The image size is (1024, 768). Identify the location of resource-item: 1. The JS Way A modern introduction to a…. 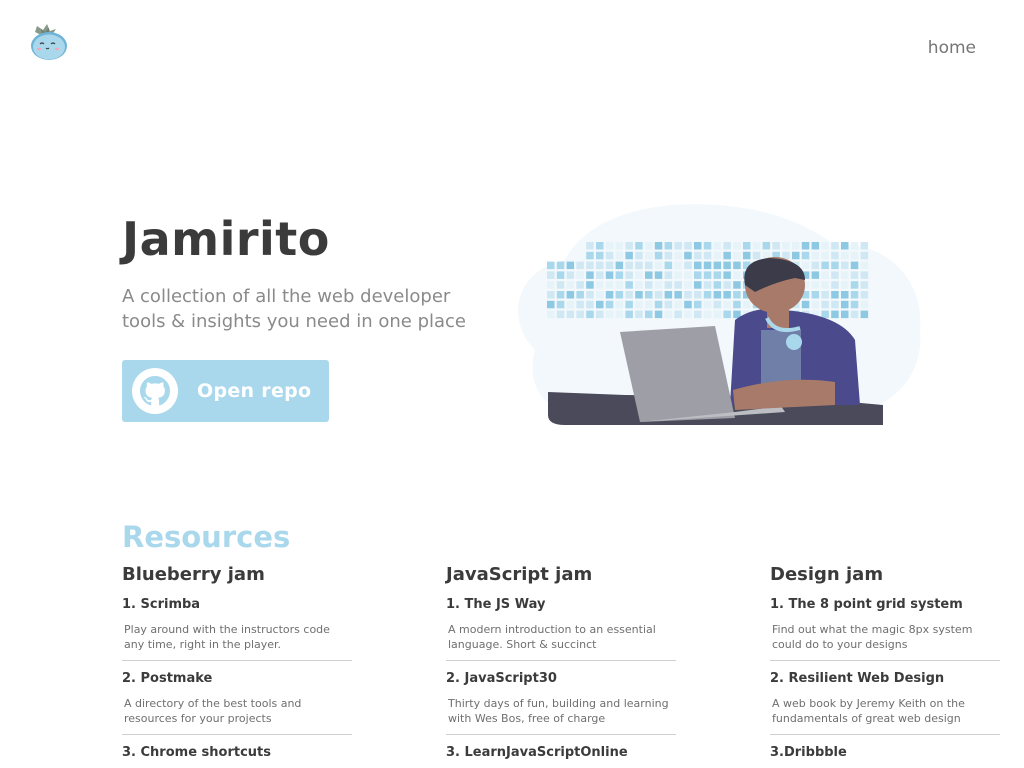
(562, 629).